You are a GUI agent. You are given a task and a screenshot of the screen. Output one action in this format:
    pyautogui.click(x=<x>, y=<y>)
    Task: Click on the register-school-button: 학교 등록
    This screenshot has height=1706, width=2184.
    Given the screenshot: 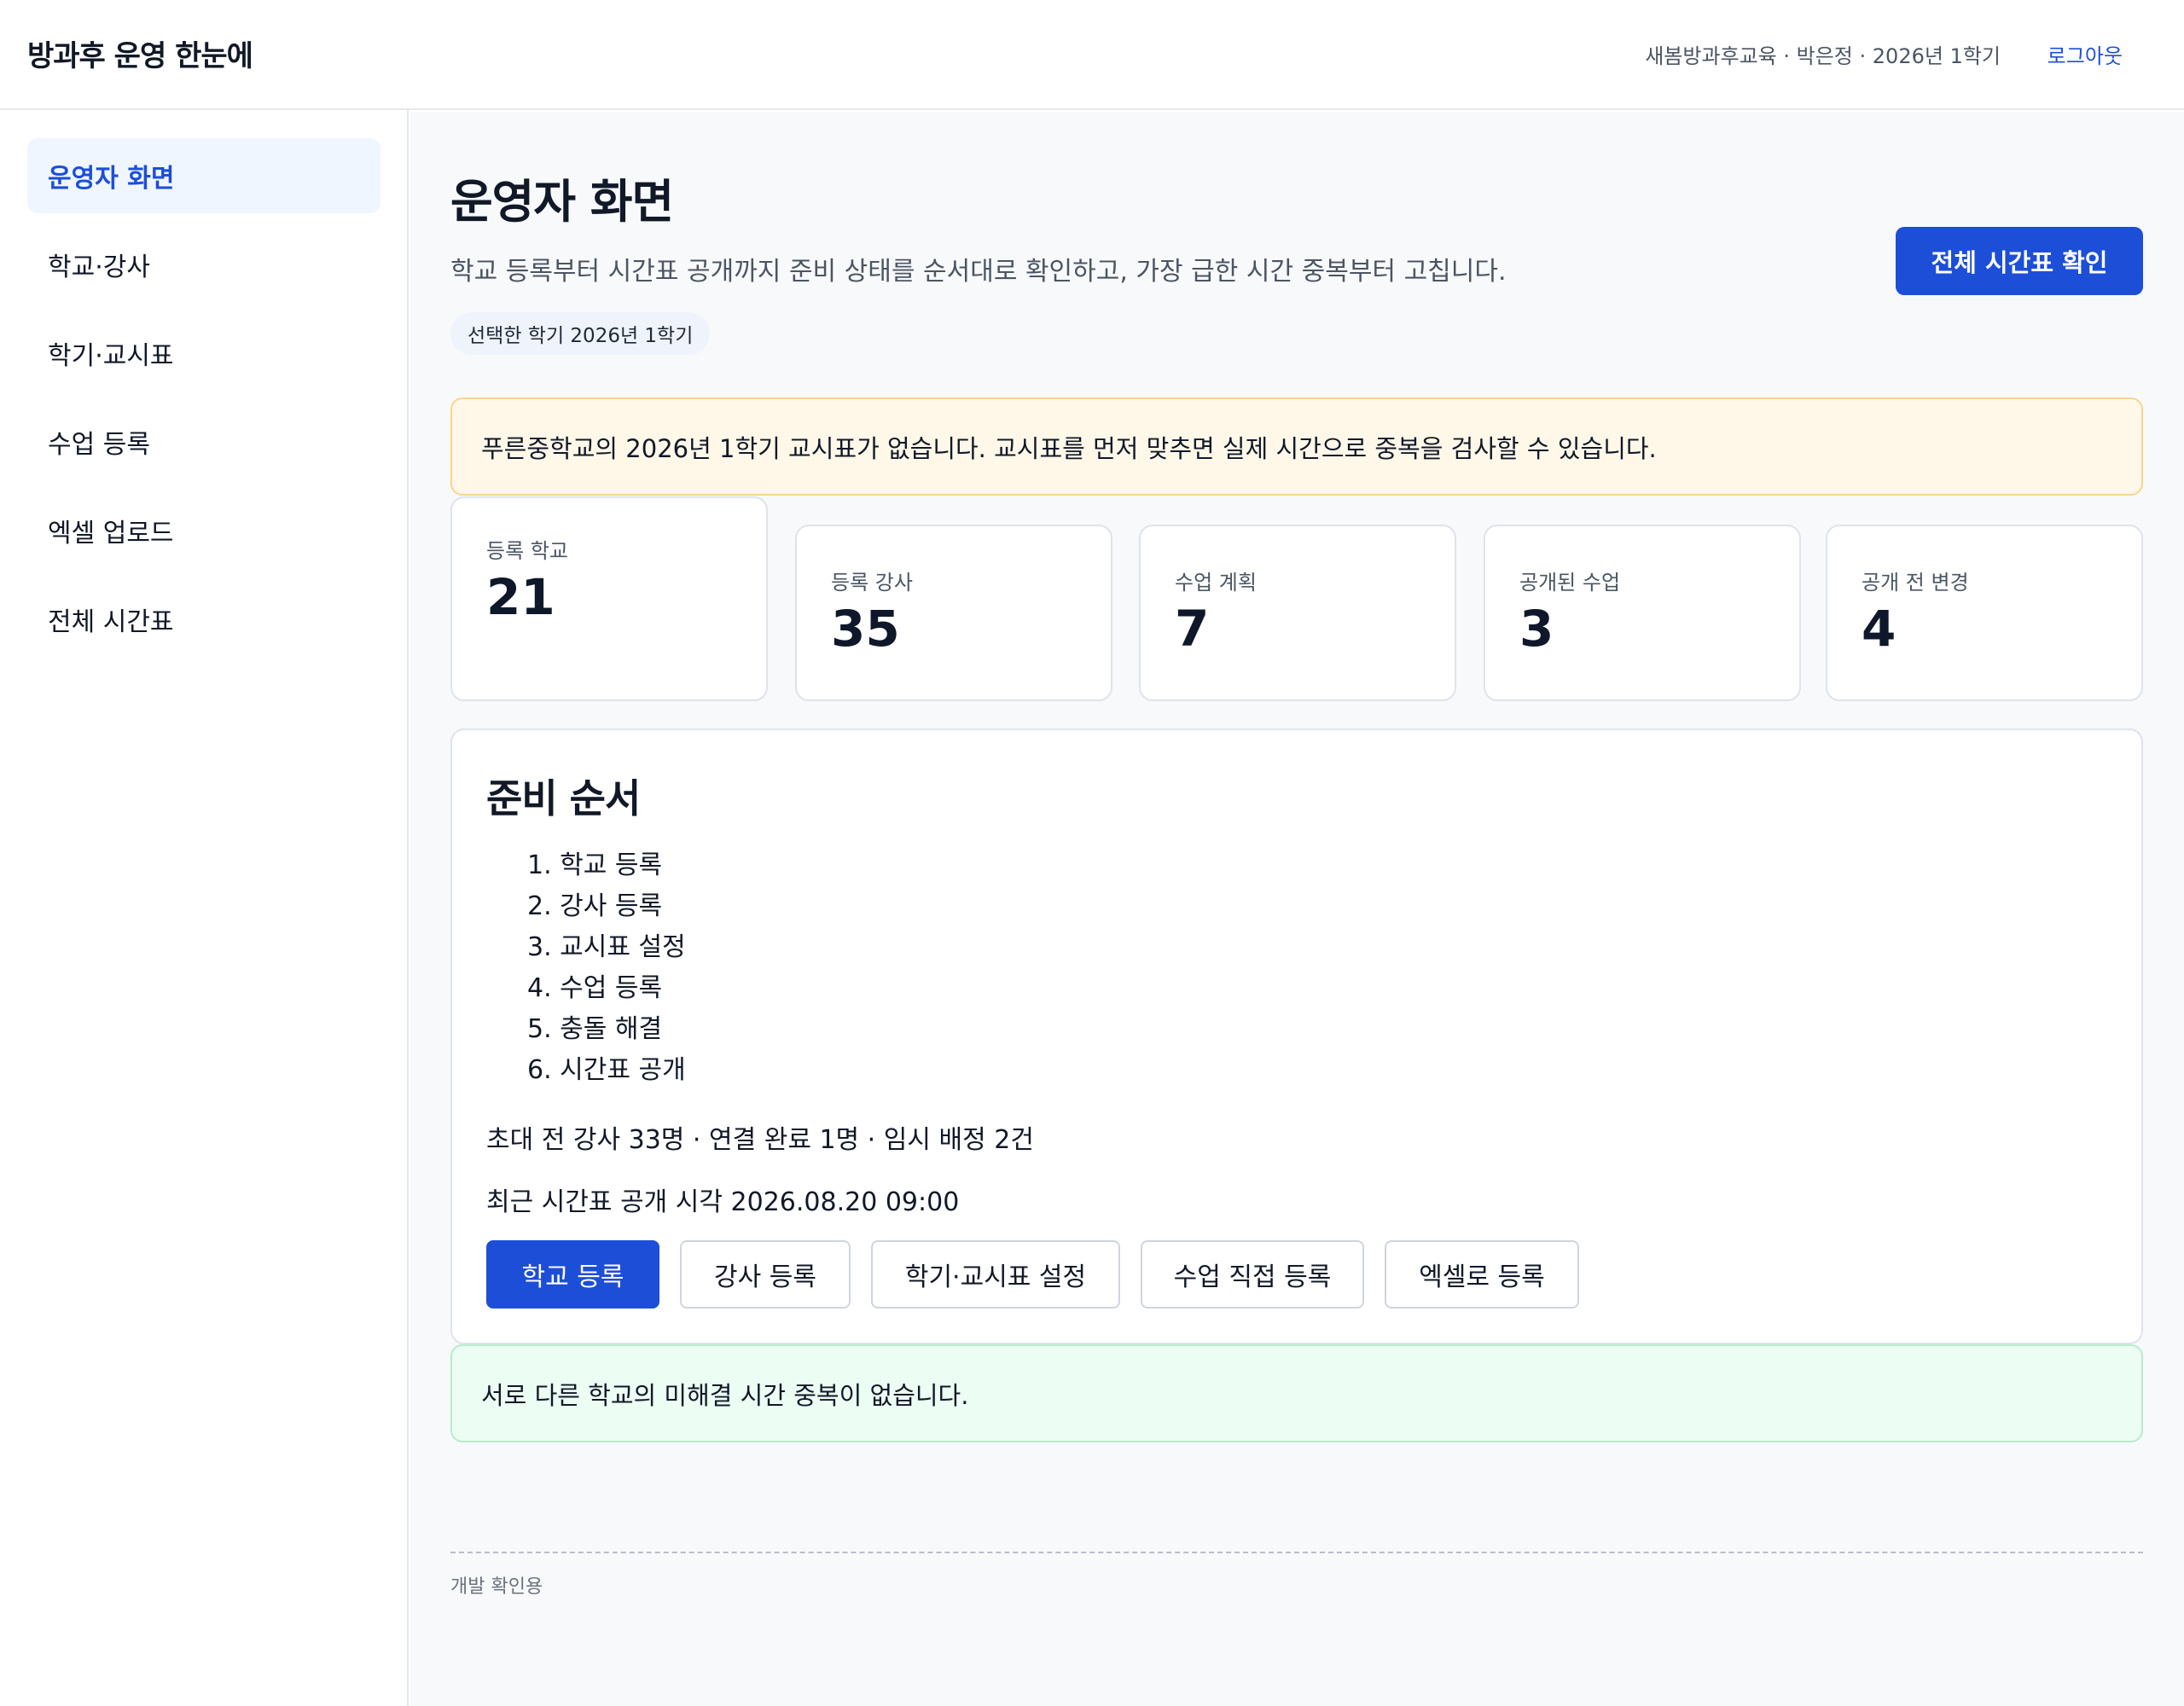 What is the action you would take?
    pyautogui.click(x=572, y=1274)
    